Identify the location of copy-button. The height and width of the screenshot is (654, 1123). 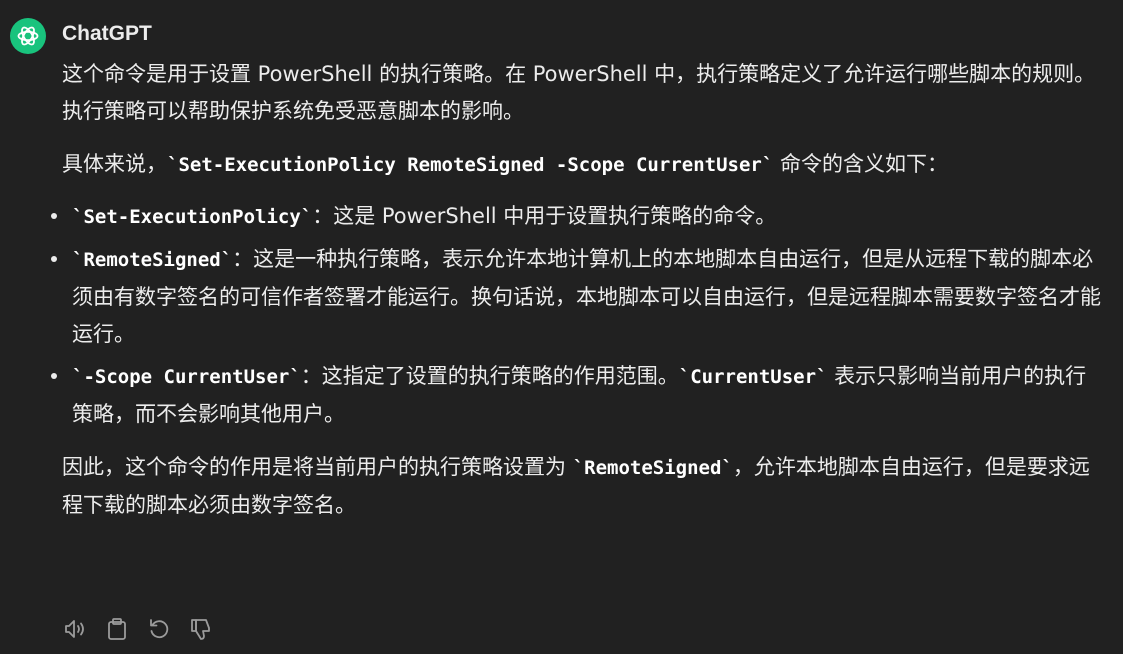
(117, 629).